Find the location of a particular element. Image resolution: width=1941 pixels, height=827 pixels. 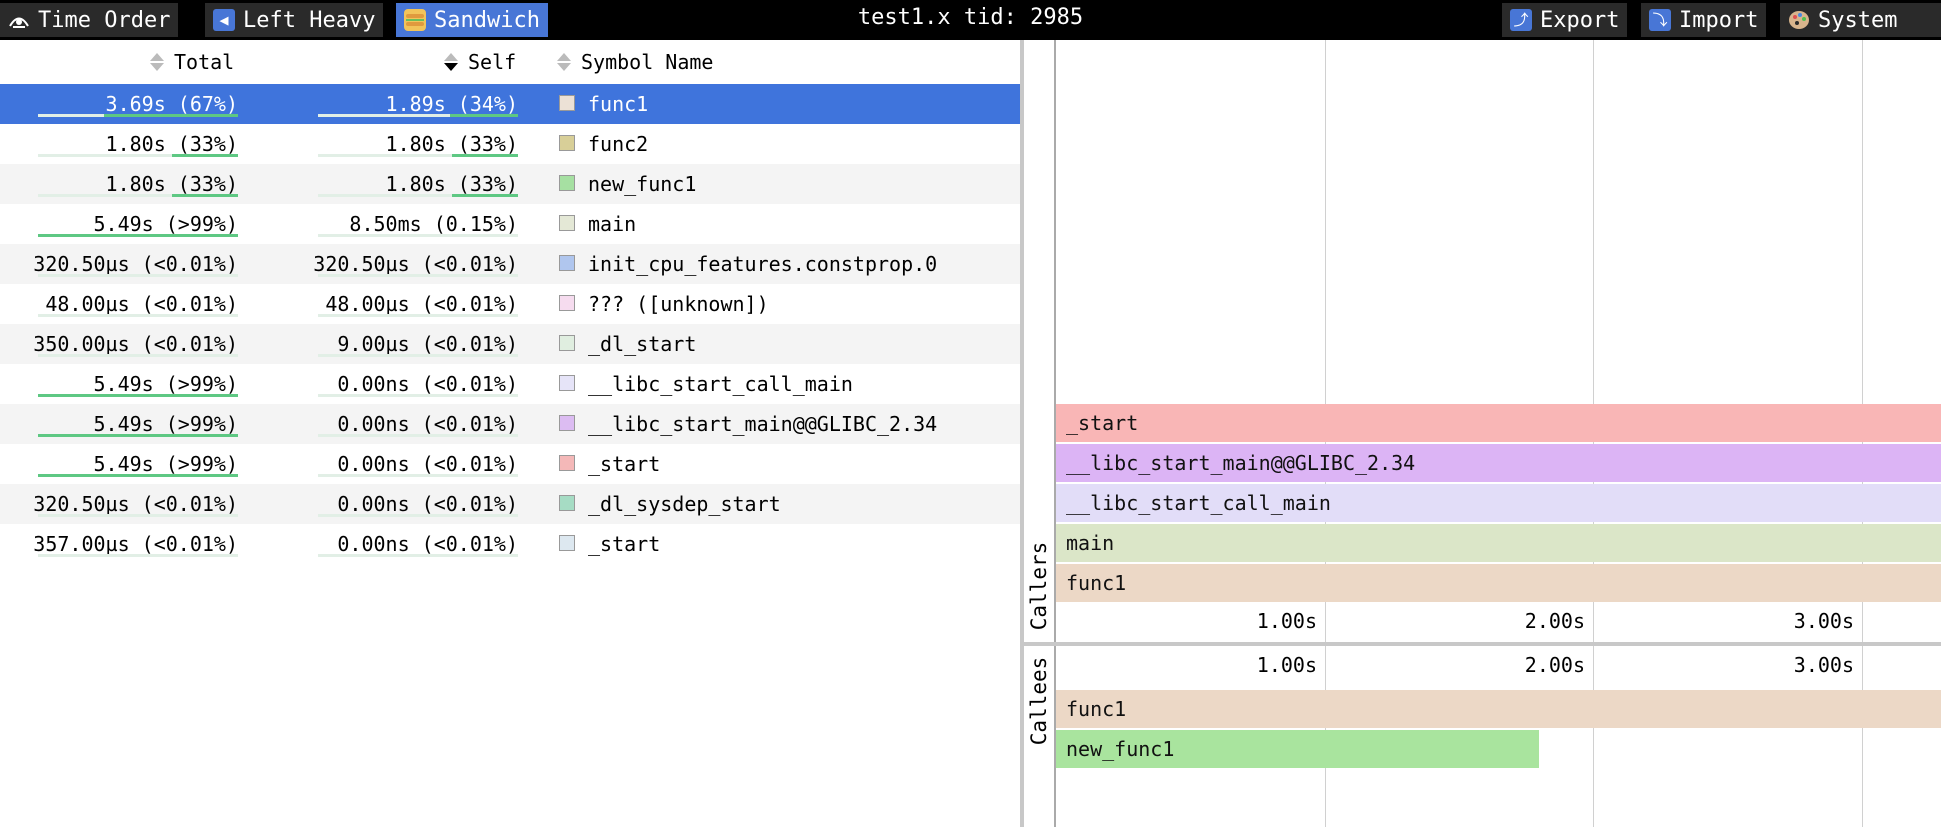

self-value: 0.00ns (<0.01%) is located at coordinates (427, 464).